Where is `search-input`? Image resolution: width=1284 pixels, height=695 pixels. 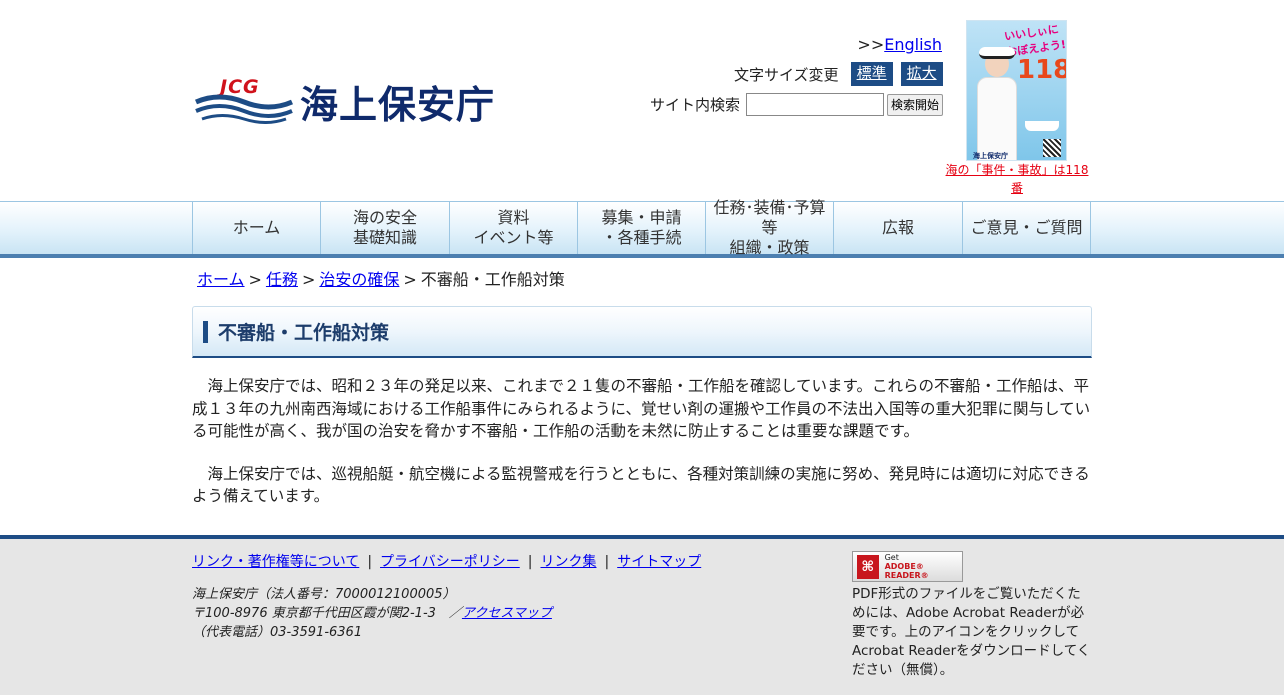
search-input is located at coordinates (815, 104).